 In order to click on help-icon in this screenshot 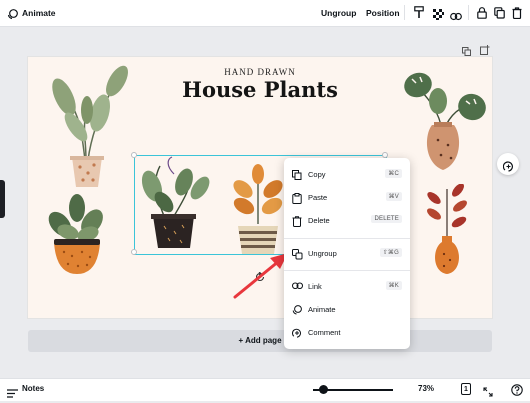, I will do `click(517, 392)`.